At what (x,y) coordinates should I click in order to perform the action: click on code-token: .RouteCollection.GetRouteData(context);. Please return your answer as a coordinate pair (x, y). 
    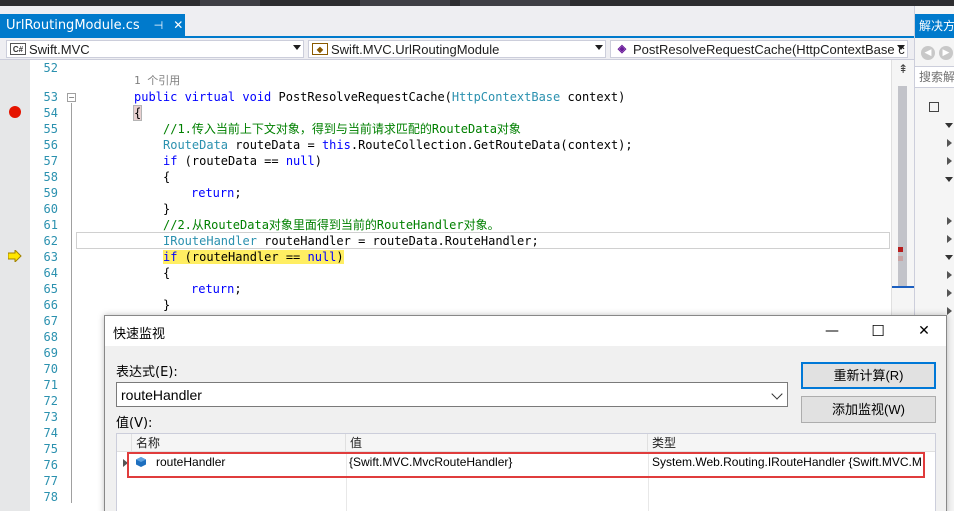
    Looking at the image, I should click on (491, 145).